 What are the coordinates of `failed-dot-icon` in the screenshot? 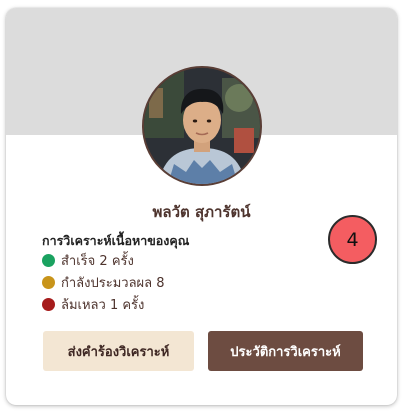 It's located at (48, 304).